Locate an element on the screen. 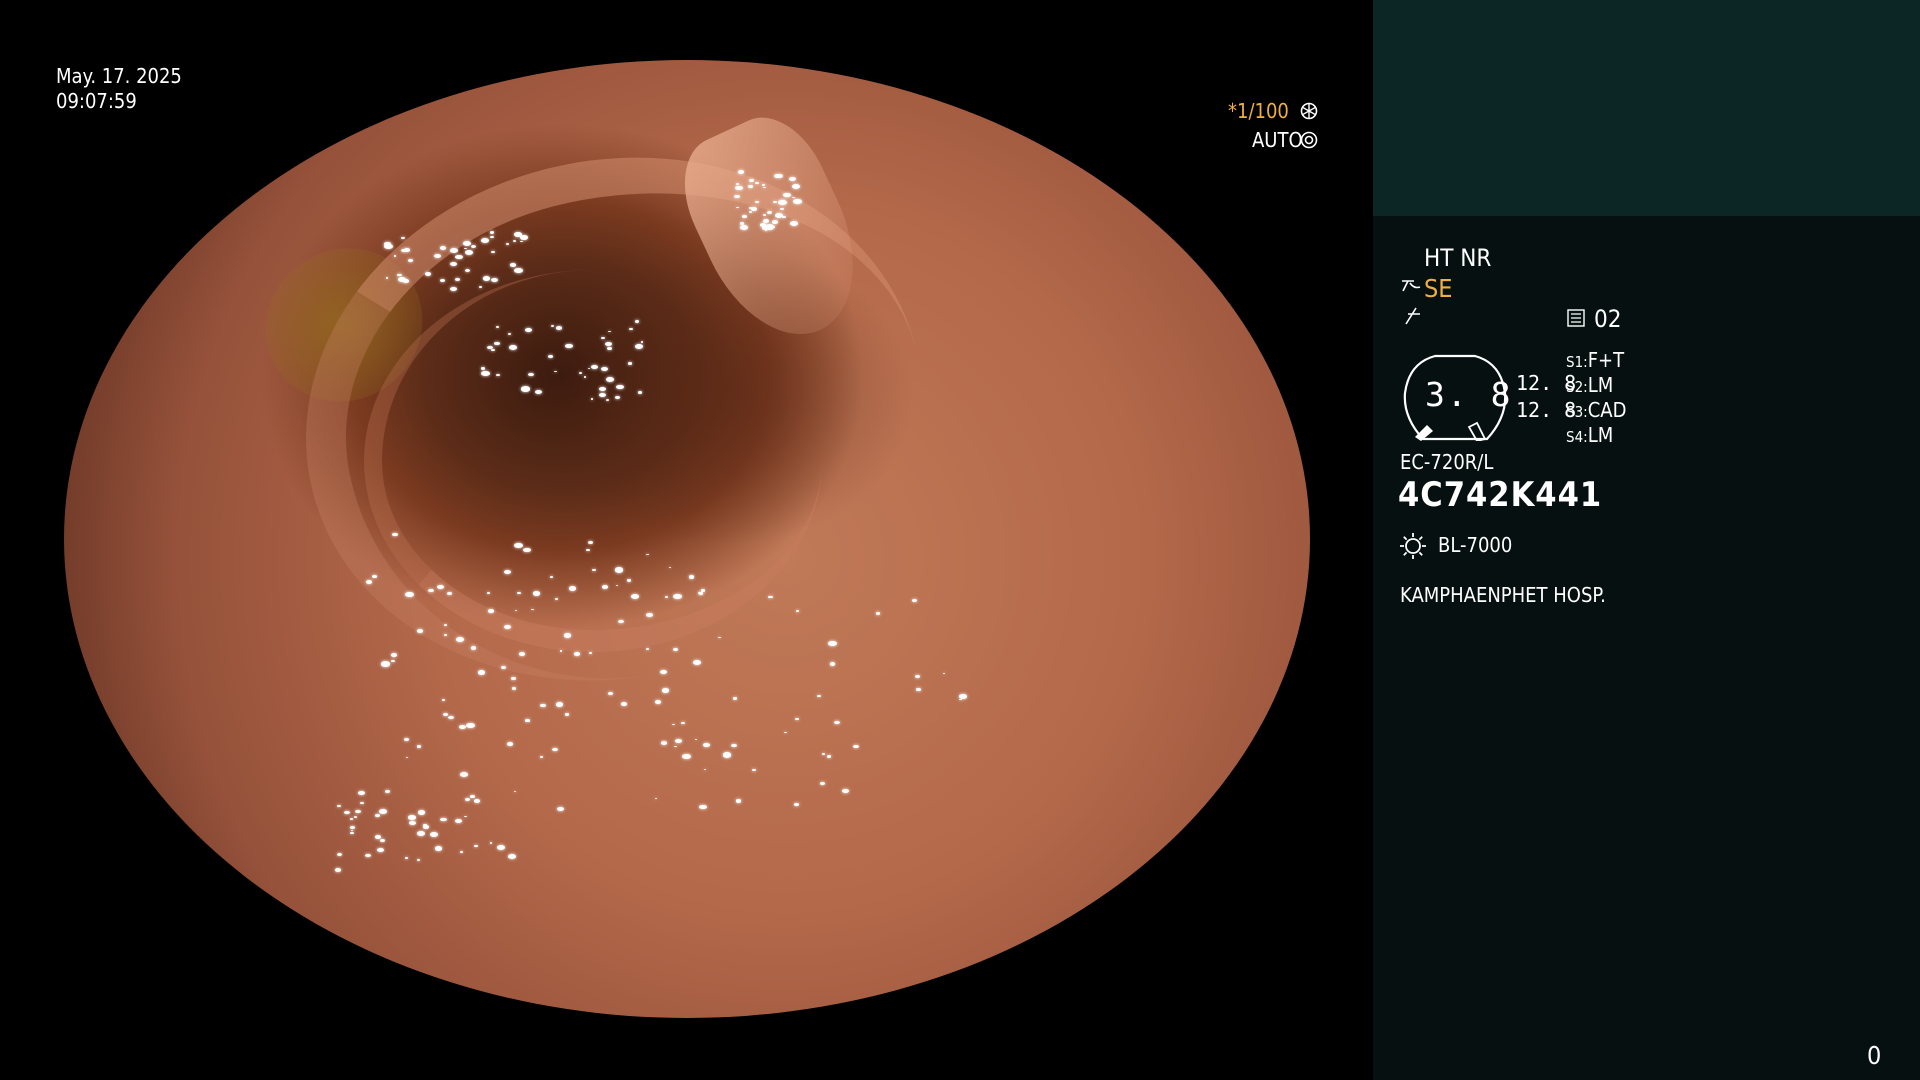 The height and width of the screenshot is (1080, 1920). auto-exposure-icon is located at coordinates (1309, 142).